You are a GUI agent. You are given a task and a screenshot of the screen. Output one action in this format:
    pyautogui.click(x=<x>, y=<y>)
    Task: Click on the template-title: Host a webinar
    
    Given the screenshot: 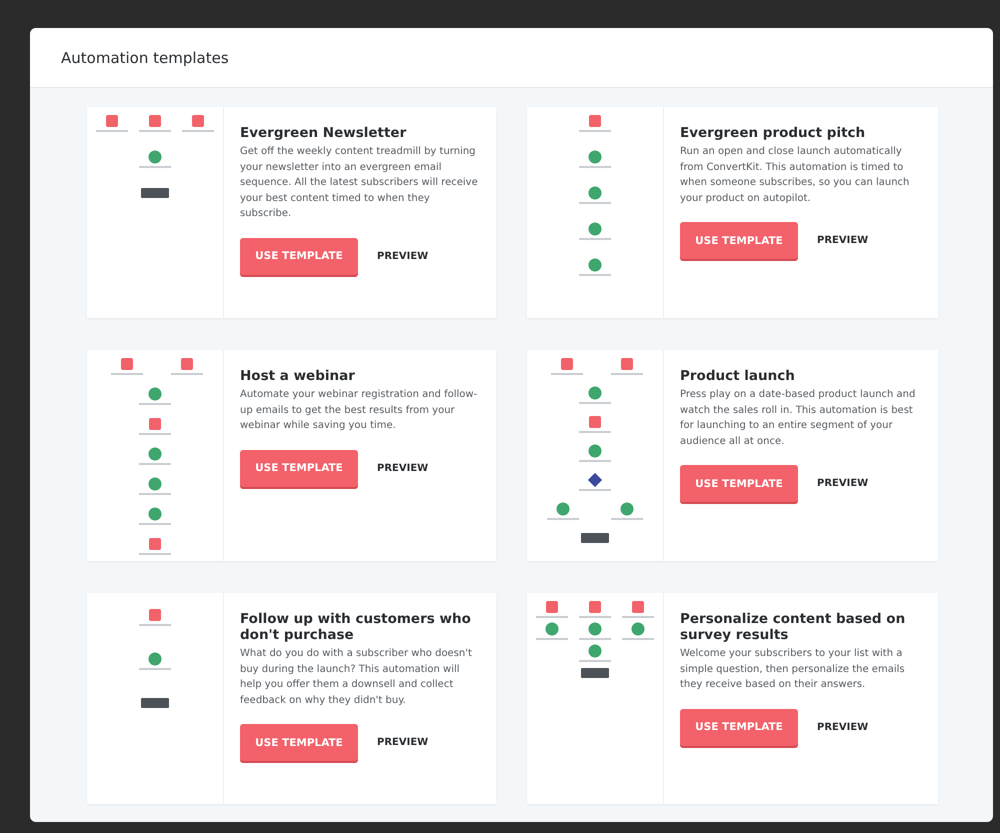 What is the action you would take?
    pyautogui.click(x=298, y=376)
    